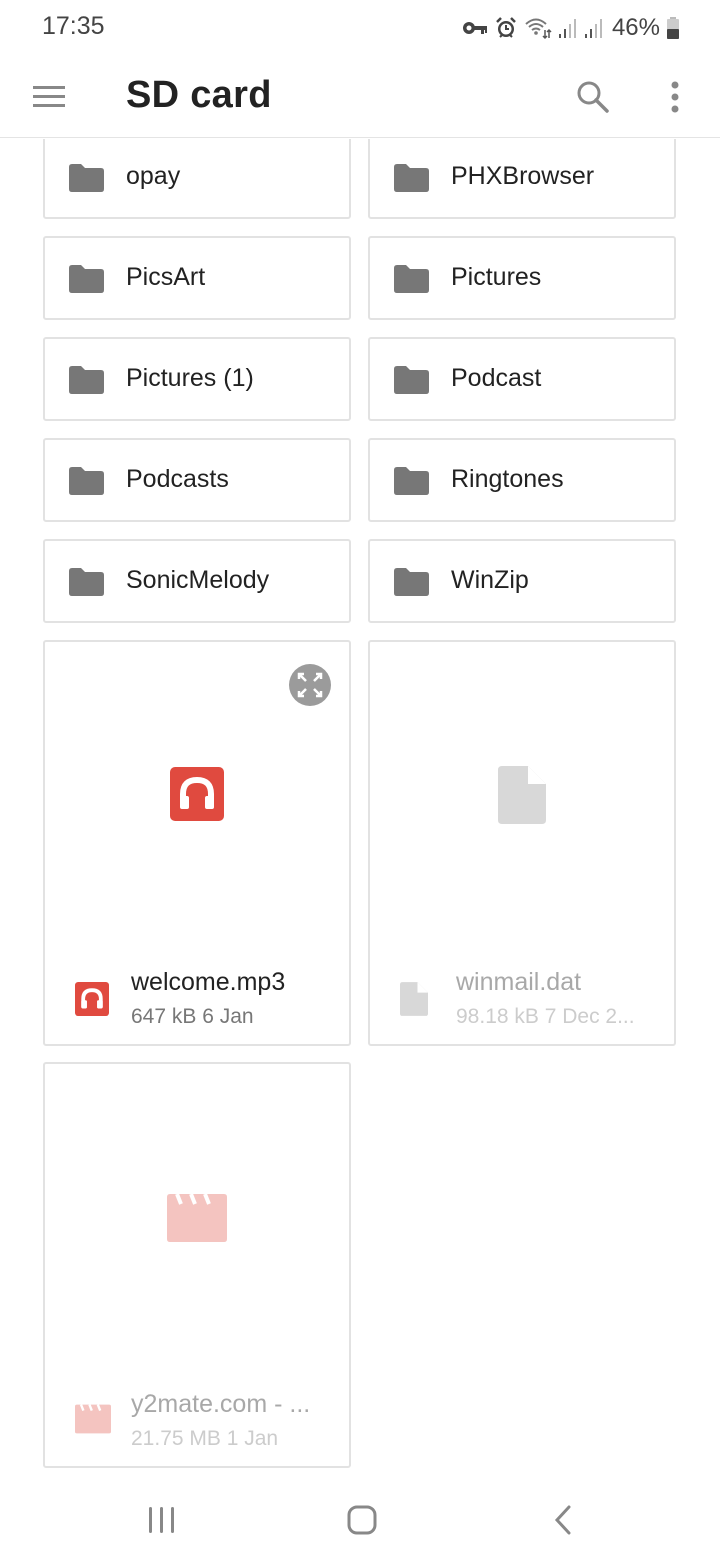 Image resolution: width=720 pixels, height=1560 pixels. Describe the element at coordinates (199, 95) in the screenshot. I see `page-title: SD card` at that location.